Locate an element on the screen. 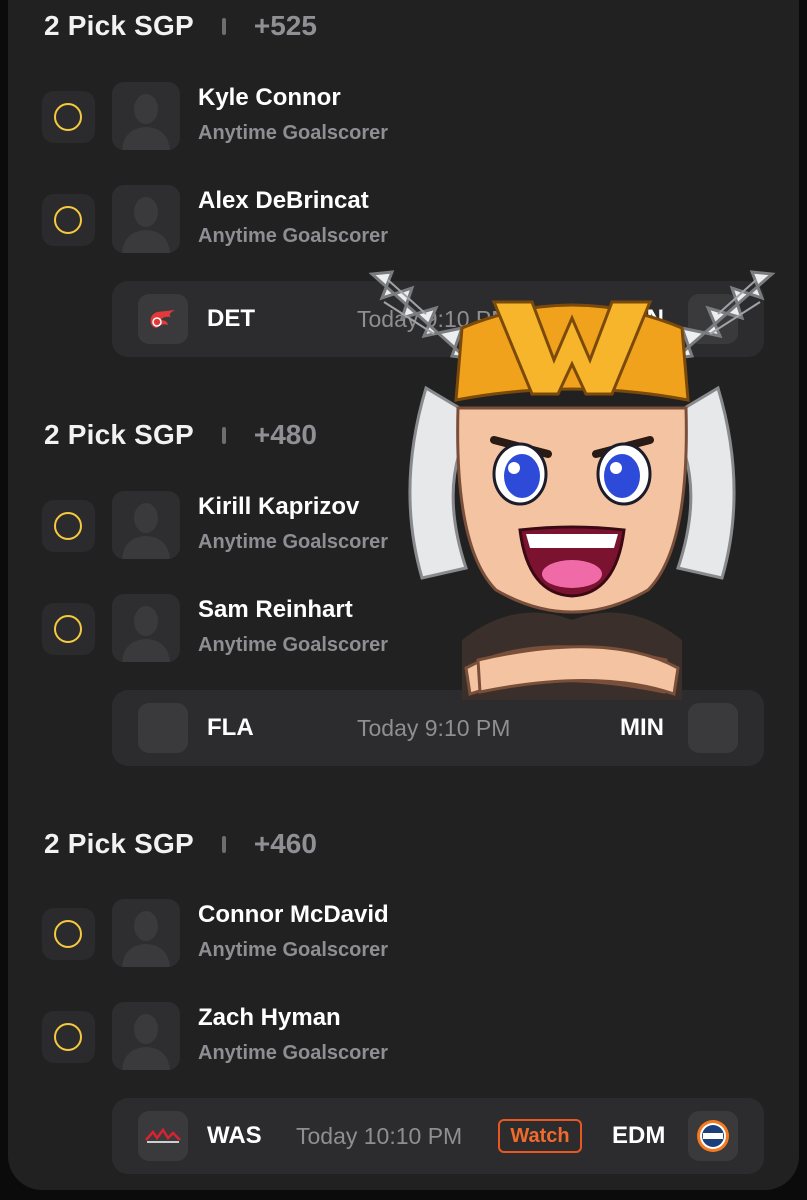 This screenshot has height=1200, width=807. pick-row: Kyle Connor Anytime Goalscorer is located at coordinates (252, 117).